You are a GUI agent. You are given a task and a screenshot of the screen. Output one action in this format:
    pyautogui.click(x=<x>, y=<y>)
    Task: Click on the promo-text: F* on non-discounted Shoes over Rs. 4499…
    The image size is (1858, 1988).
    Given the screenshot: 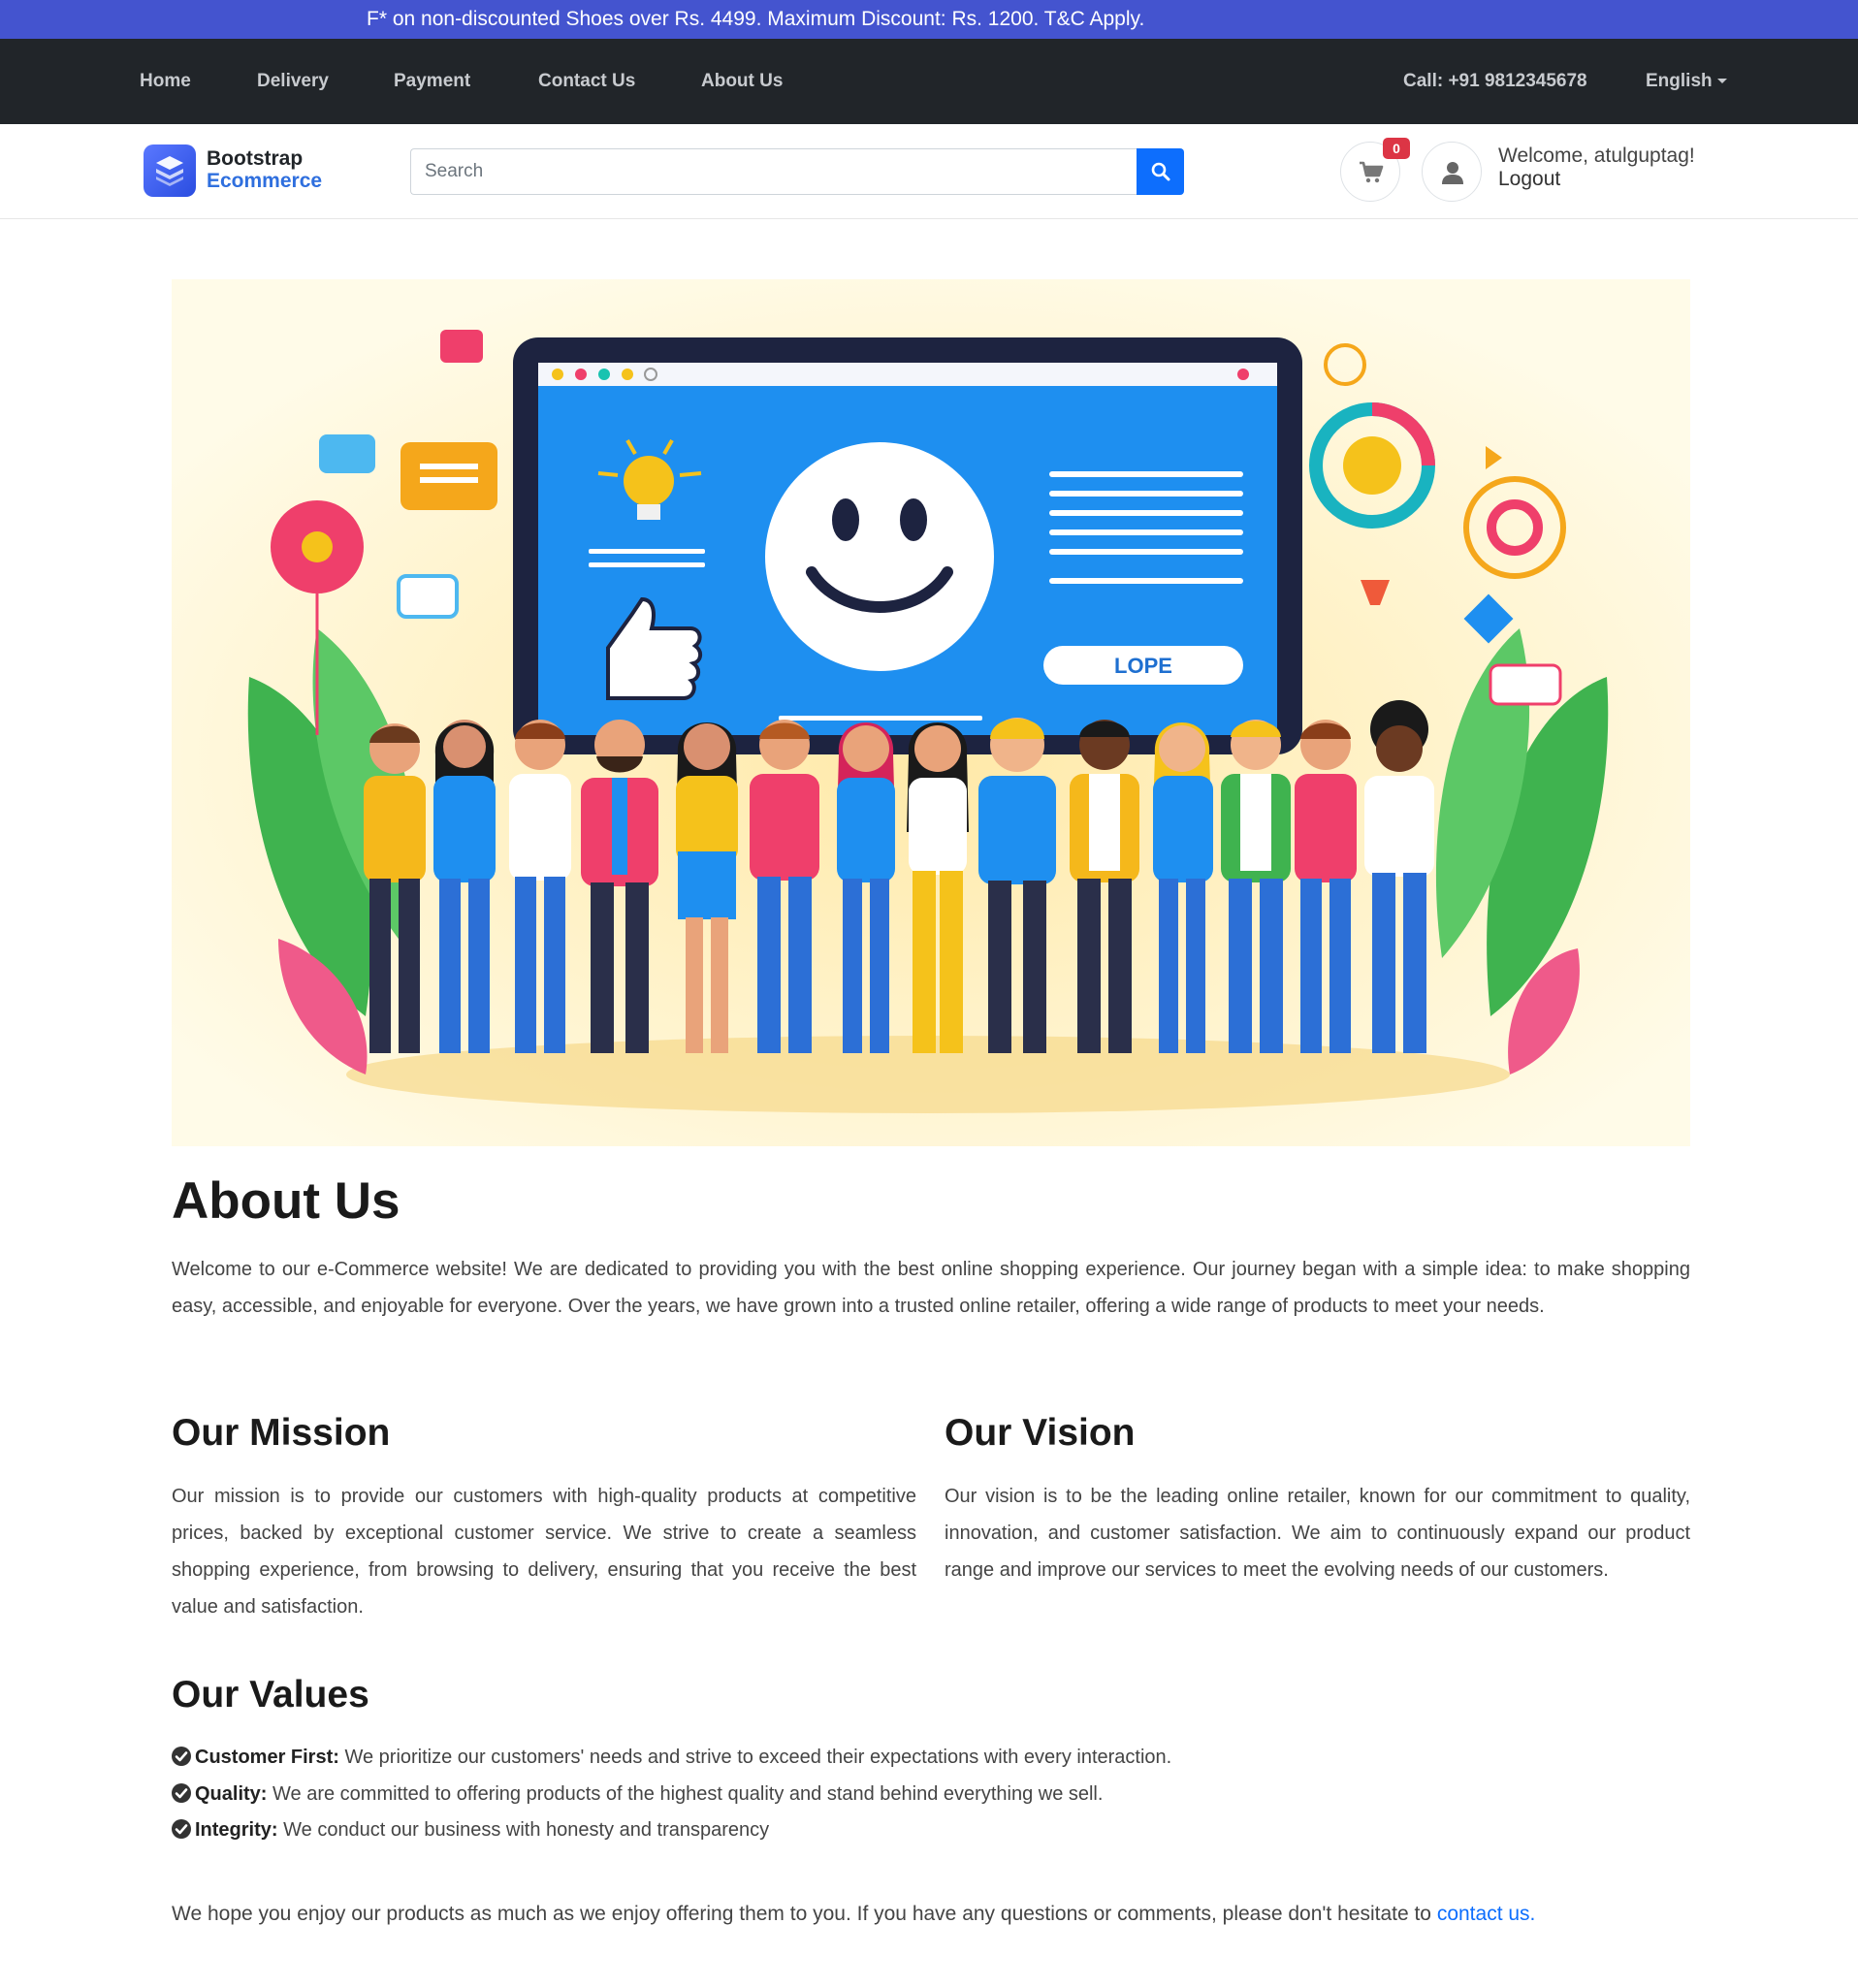 What is the action you would take?
    pyautogui.click(x=756, y=19)
    